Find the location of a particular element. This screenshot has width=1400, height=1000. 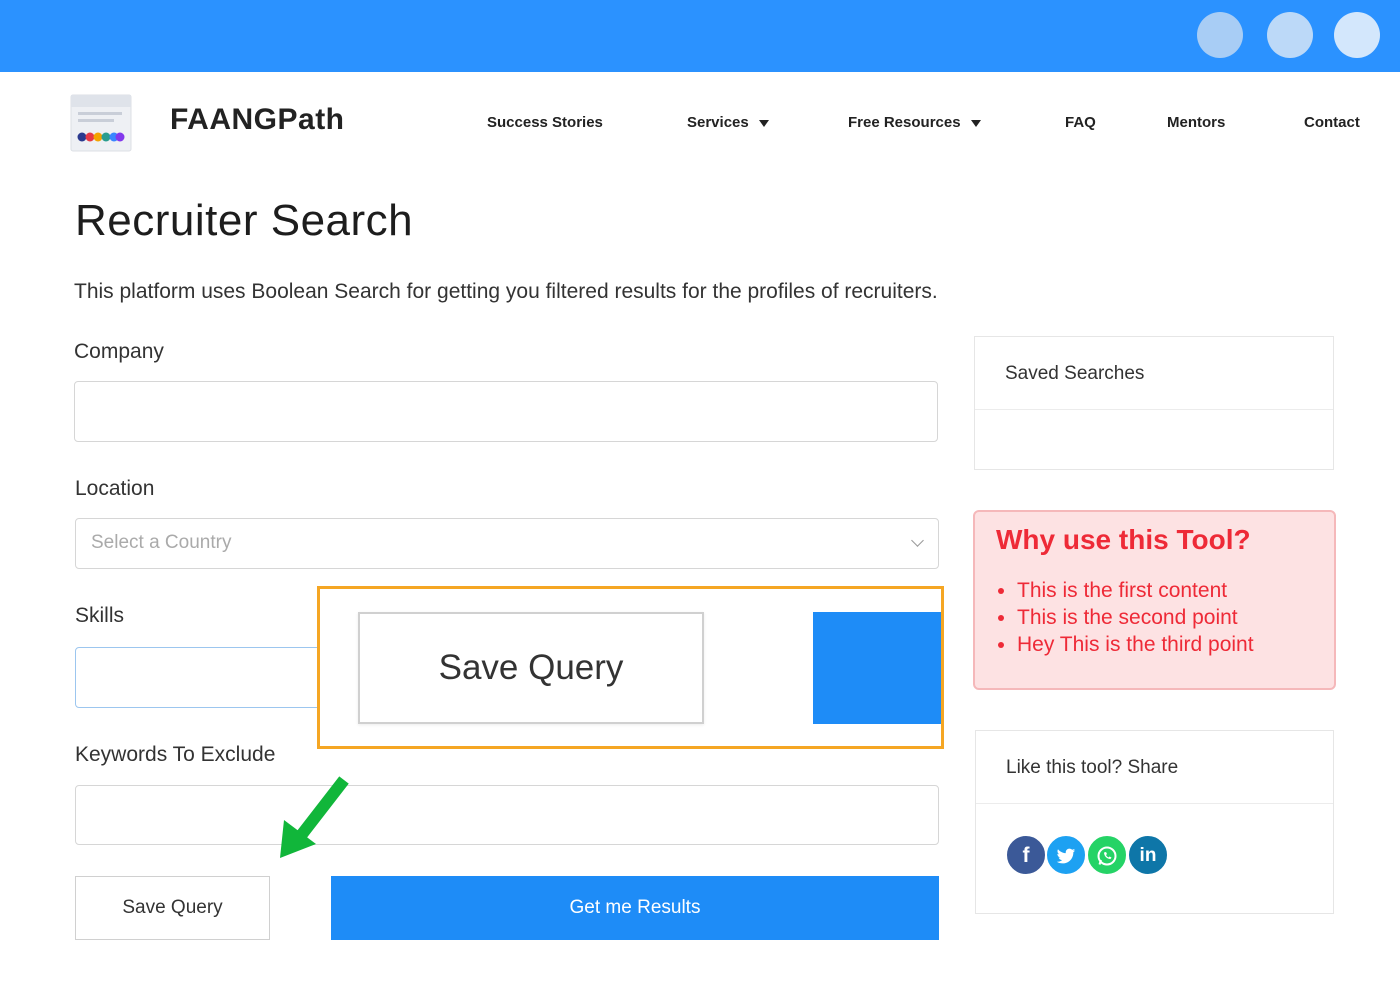

location-label: Location is located at coordinates (115, 488).